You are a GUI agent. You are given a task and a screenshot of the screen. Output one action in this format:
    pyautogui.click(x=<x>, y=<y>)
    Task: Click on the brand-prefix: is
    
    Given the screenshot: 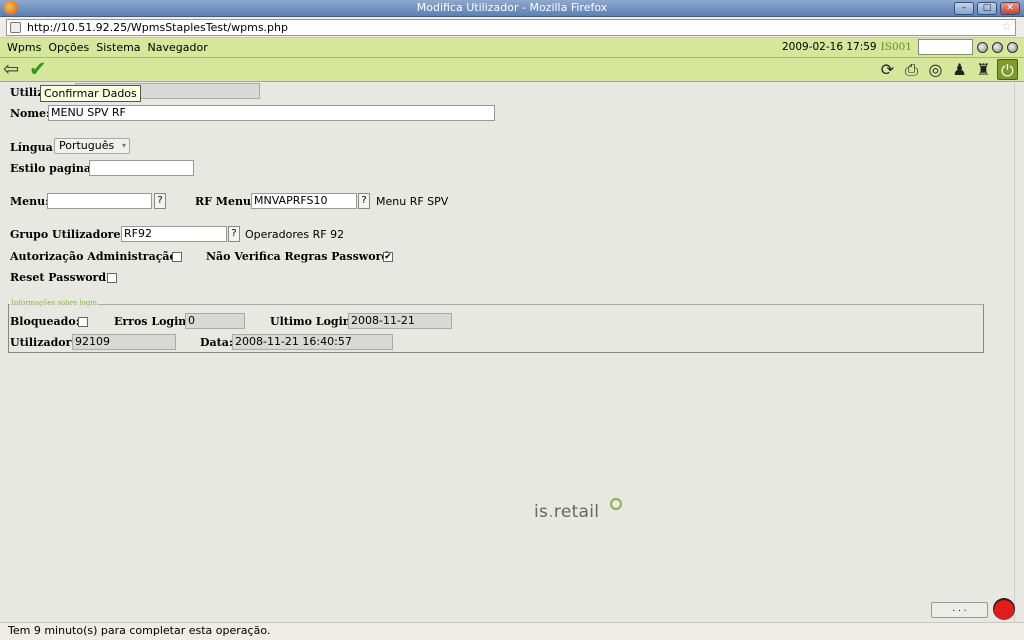 What is the action you would take?
    pyautogui.click(x=541, y=512)
    